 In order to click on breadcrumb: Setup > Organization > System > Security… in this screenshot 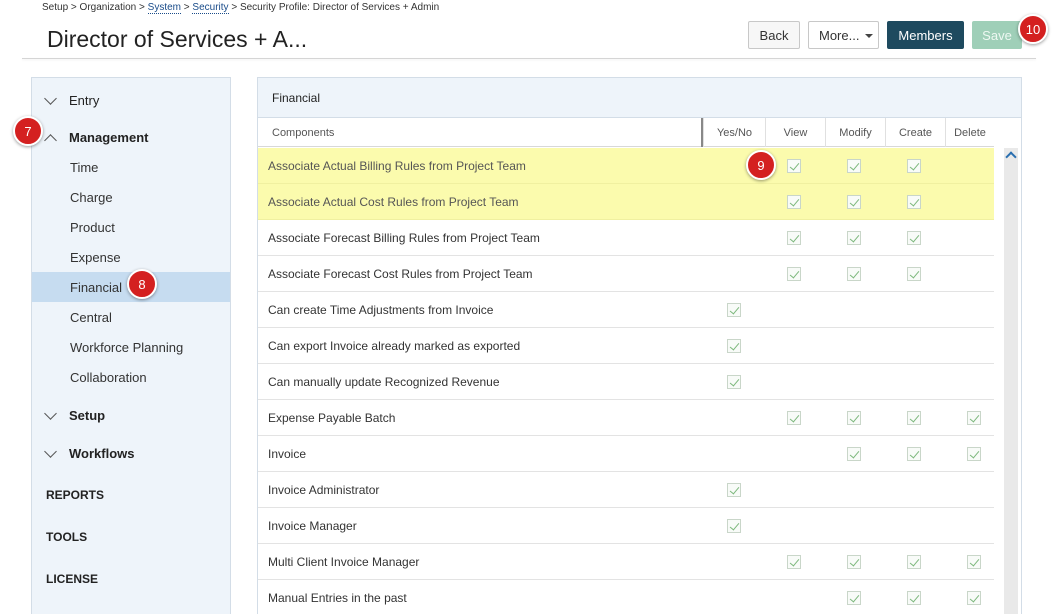, I will do `click(241, 8)`.